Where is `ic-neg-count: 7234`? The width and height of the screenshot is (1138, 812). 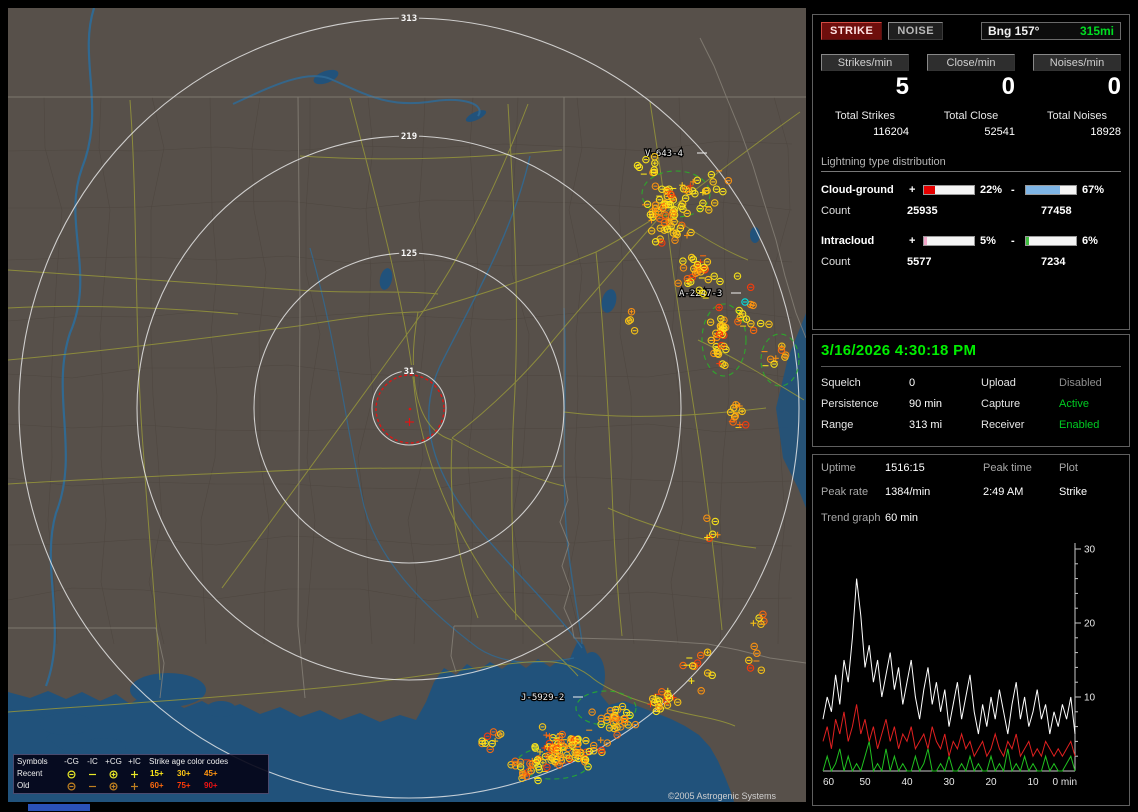 ic-neg-count: 7234 is located at coordinates (1053, 262).